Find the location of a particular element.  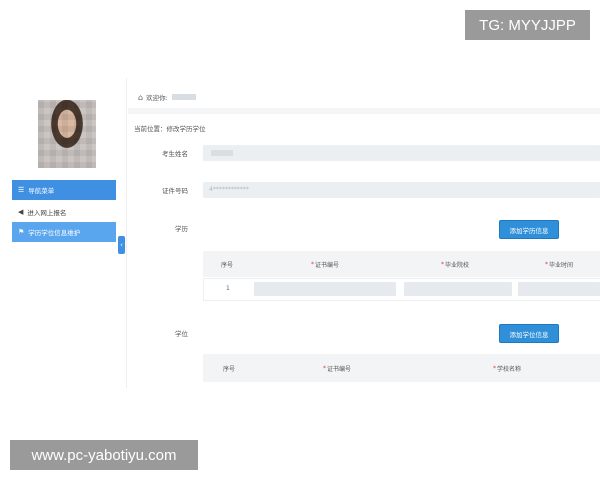

sidebar-item-label: 导航菜单 is located at coordinates (41, 191).